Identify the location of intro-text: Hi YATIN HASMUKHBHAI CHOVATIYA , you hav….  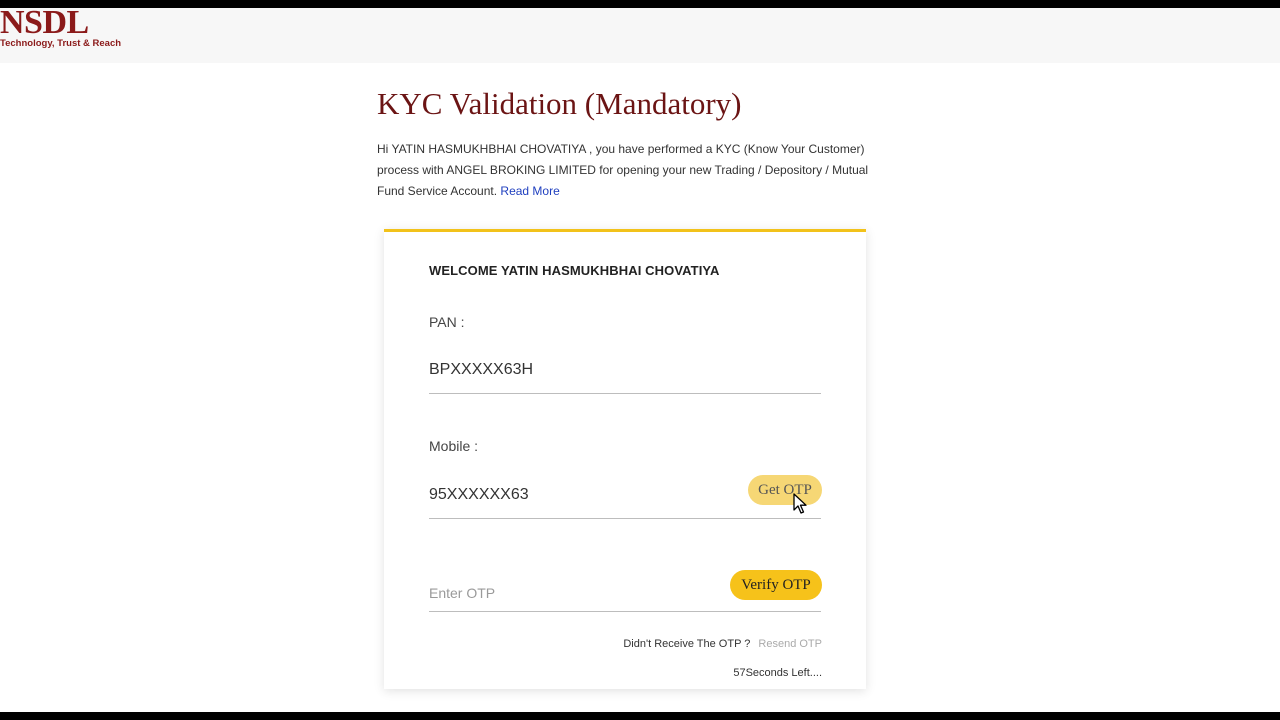
(623, 170).